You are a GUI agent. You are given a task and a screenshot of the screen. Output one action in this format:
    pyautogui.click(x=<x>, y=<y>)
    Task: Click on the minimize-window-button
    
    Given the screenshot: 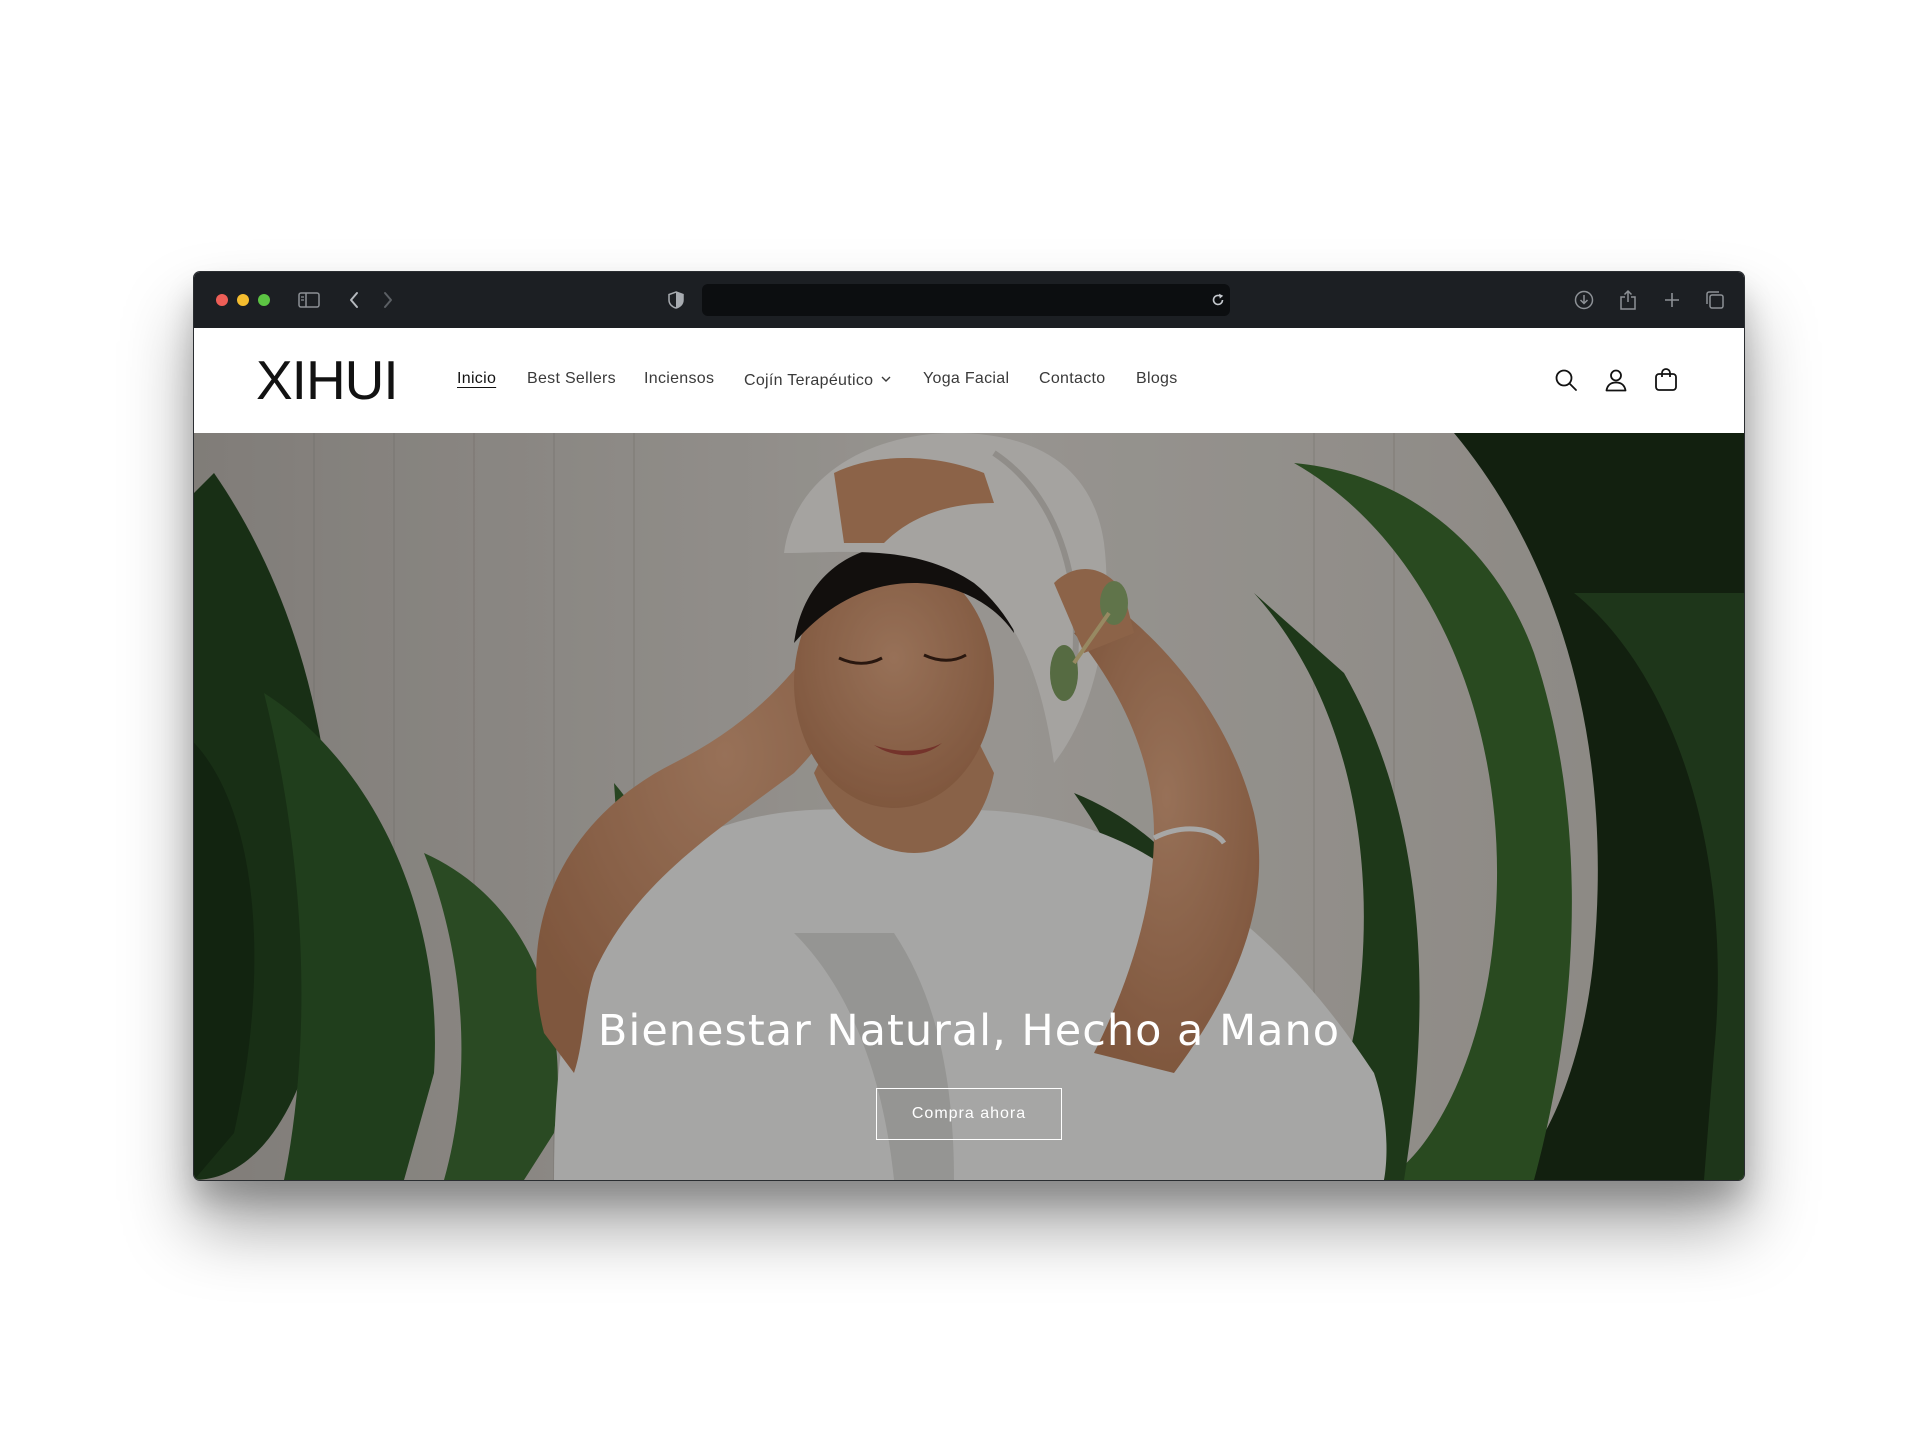 What is the action you would take?
    pyautogui.click(x=243, y=300)
    